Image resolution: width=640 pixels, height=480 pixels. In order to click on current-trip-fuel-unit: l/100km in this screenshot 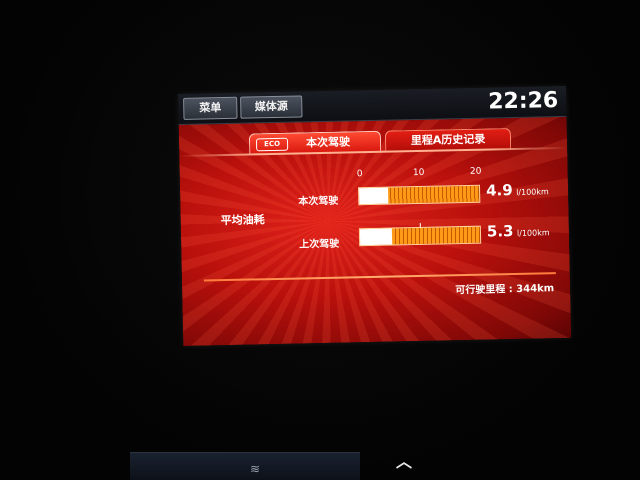, I will do `click(532, 192)`.